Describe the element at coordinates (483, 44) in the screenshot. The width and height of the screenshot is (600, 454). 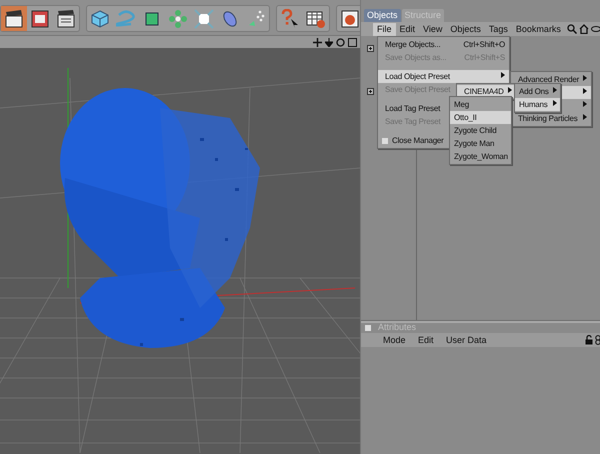
I see `shortcut-text: Ctrl+Shift+O` at that location.